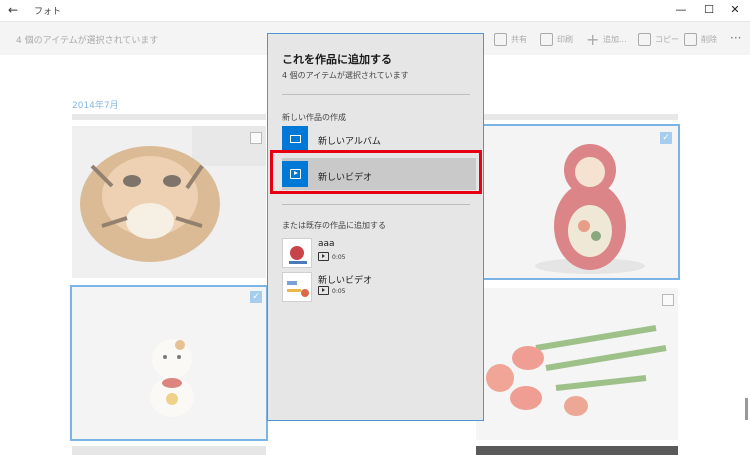  I want to click on lucky-cat-image, so click(169, 363).